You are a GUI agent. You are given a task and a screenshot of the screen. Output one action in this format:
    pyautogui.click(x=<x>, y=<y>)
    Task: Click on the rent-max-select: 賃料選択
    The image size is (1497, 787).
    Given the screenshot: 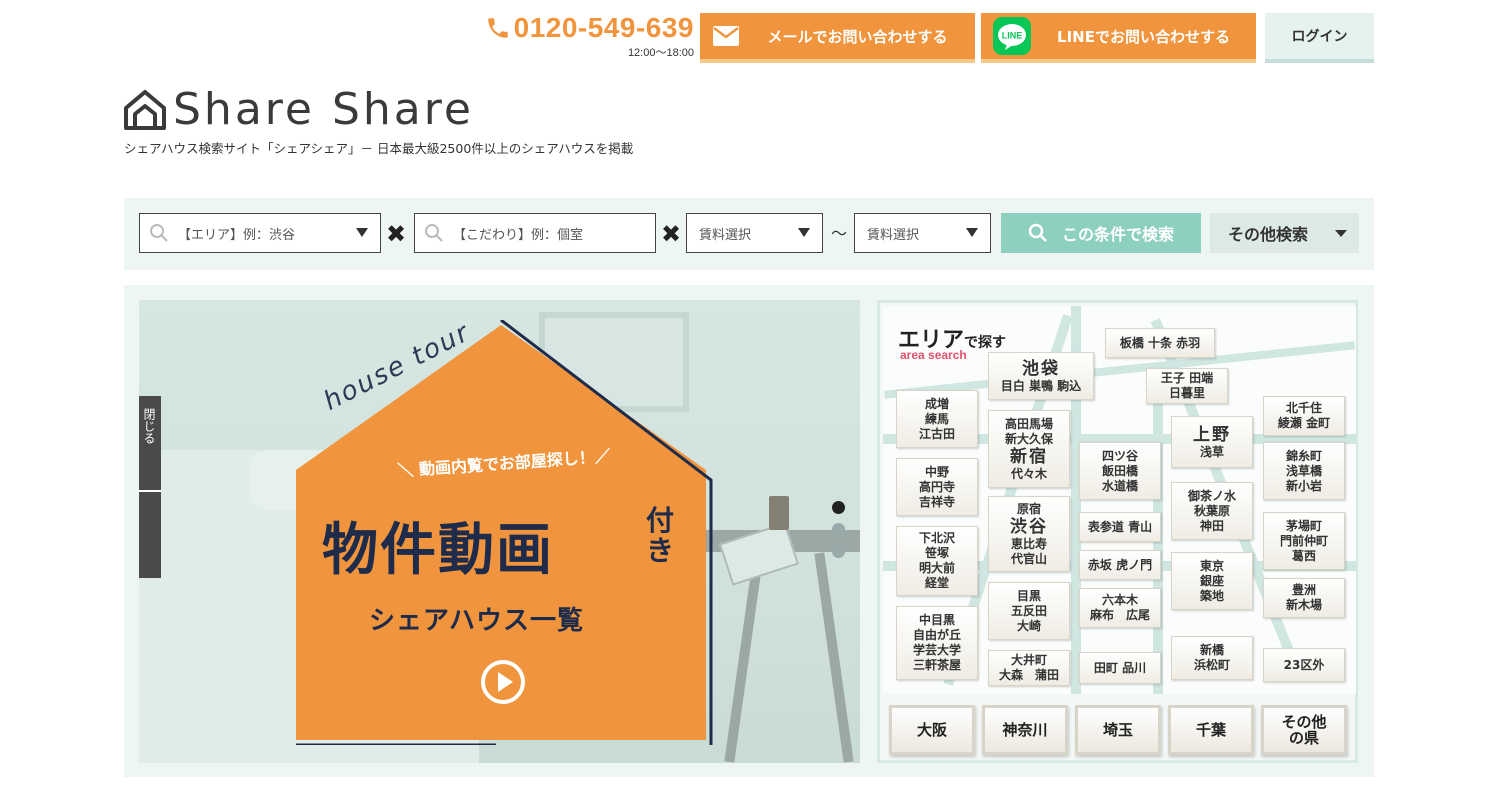 What is the action you would take?
    pyautogui.click(x=922, y=233)
    